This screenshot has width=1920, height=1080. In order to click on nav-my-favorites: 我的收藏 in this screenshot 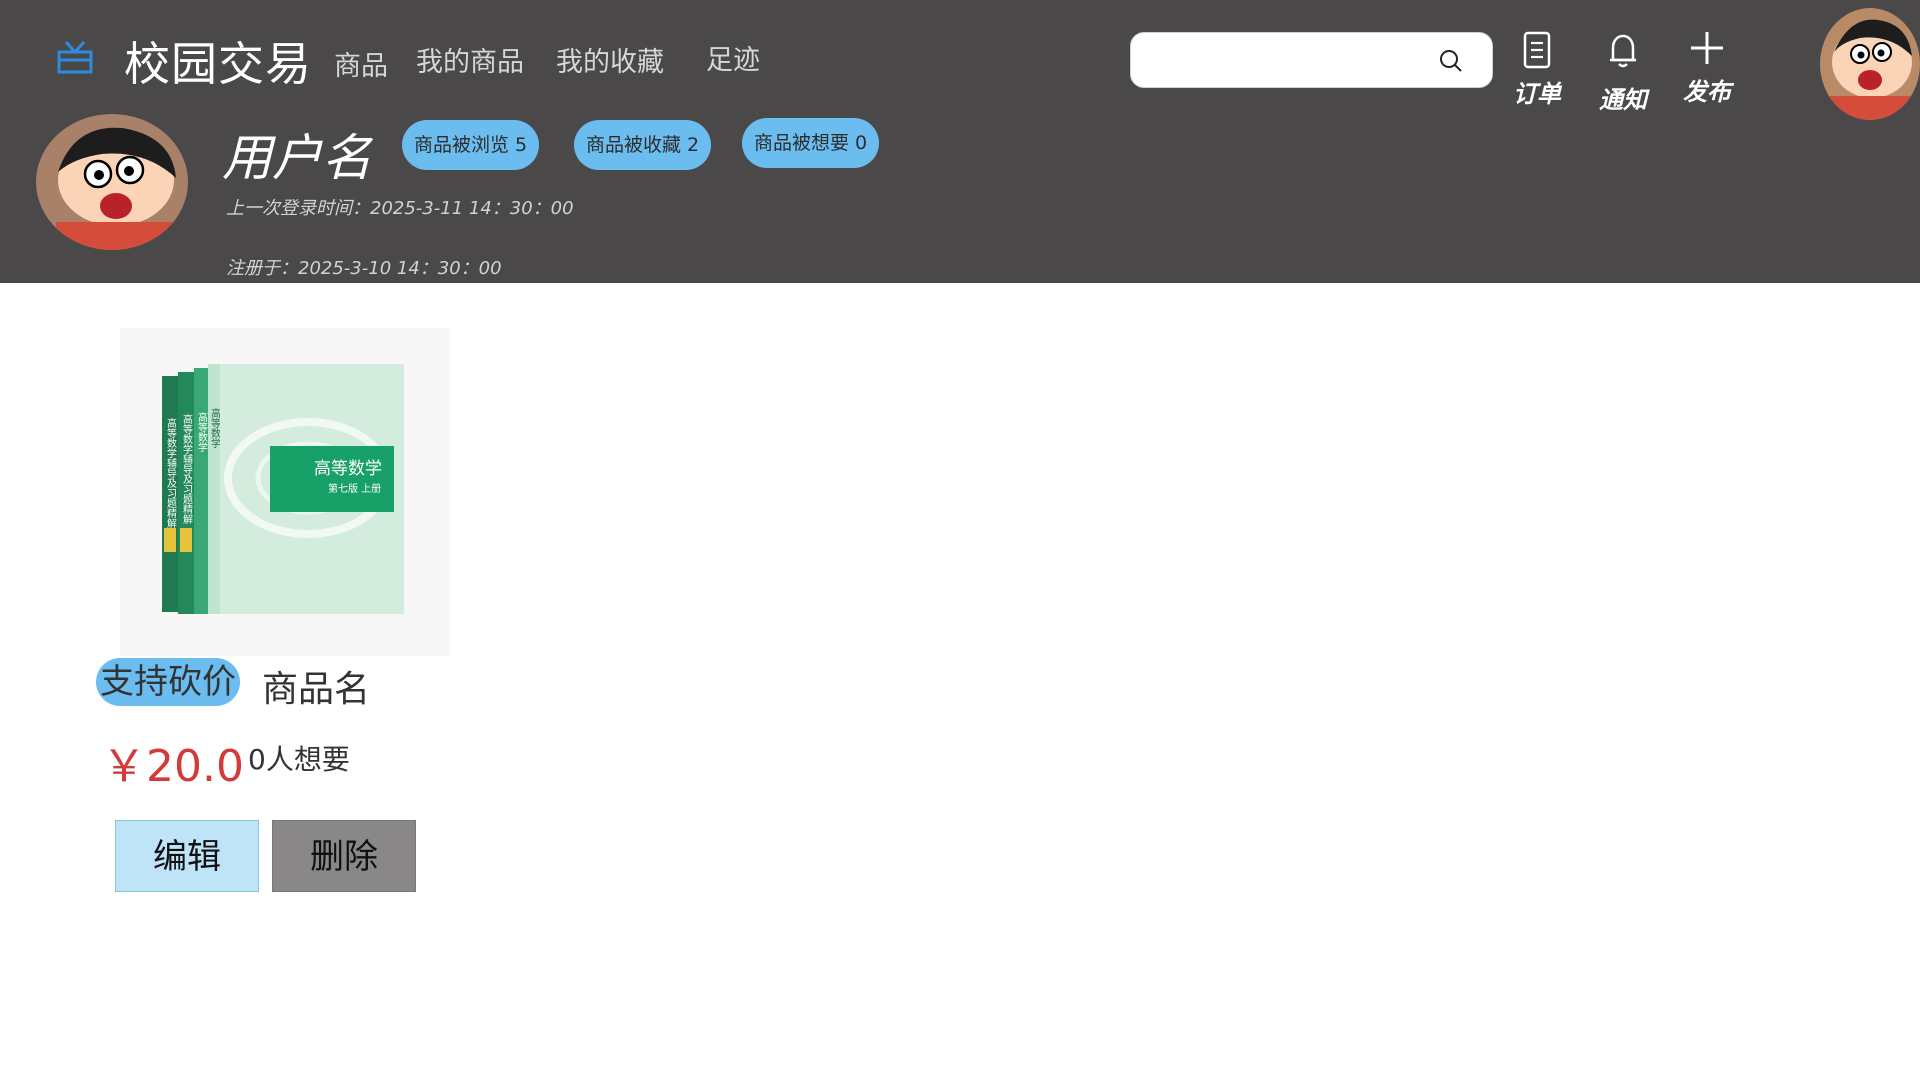, I will do `click(610, 59)`.